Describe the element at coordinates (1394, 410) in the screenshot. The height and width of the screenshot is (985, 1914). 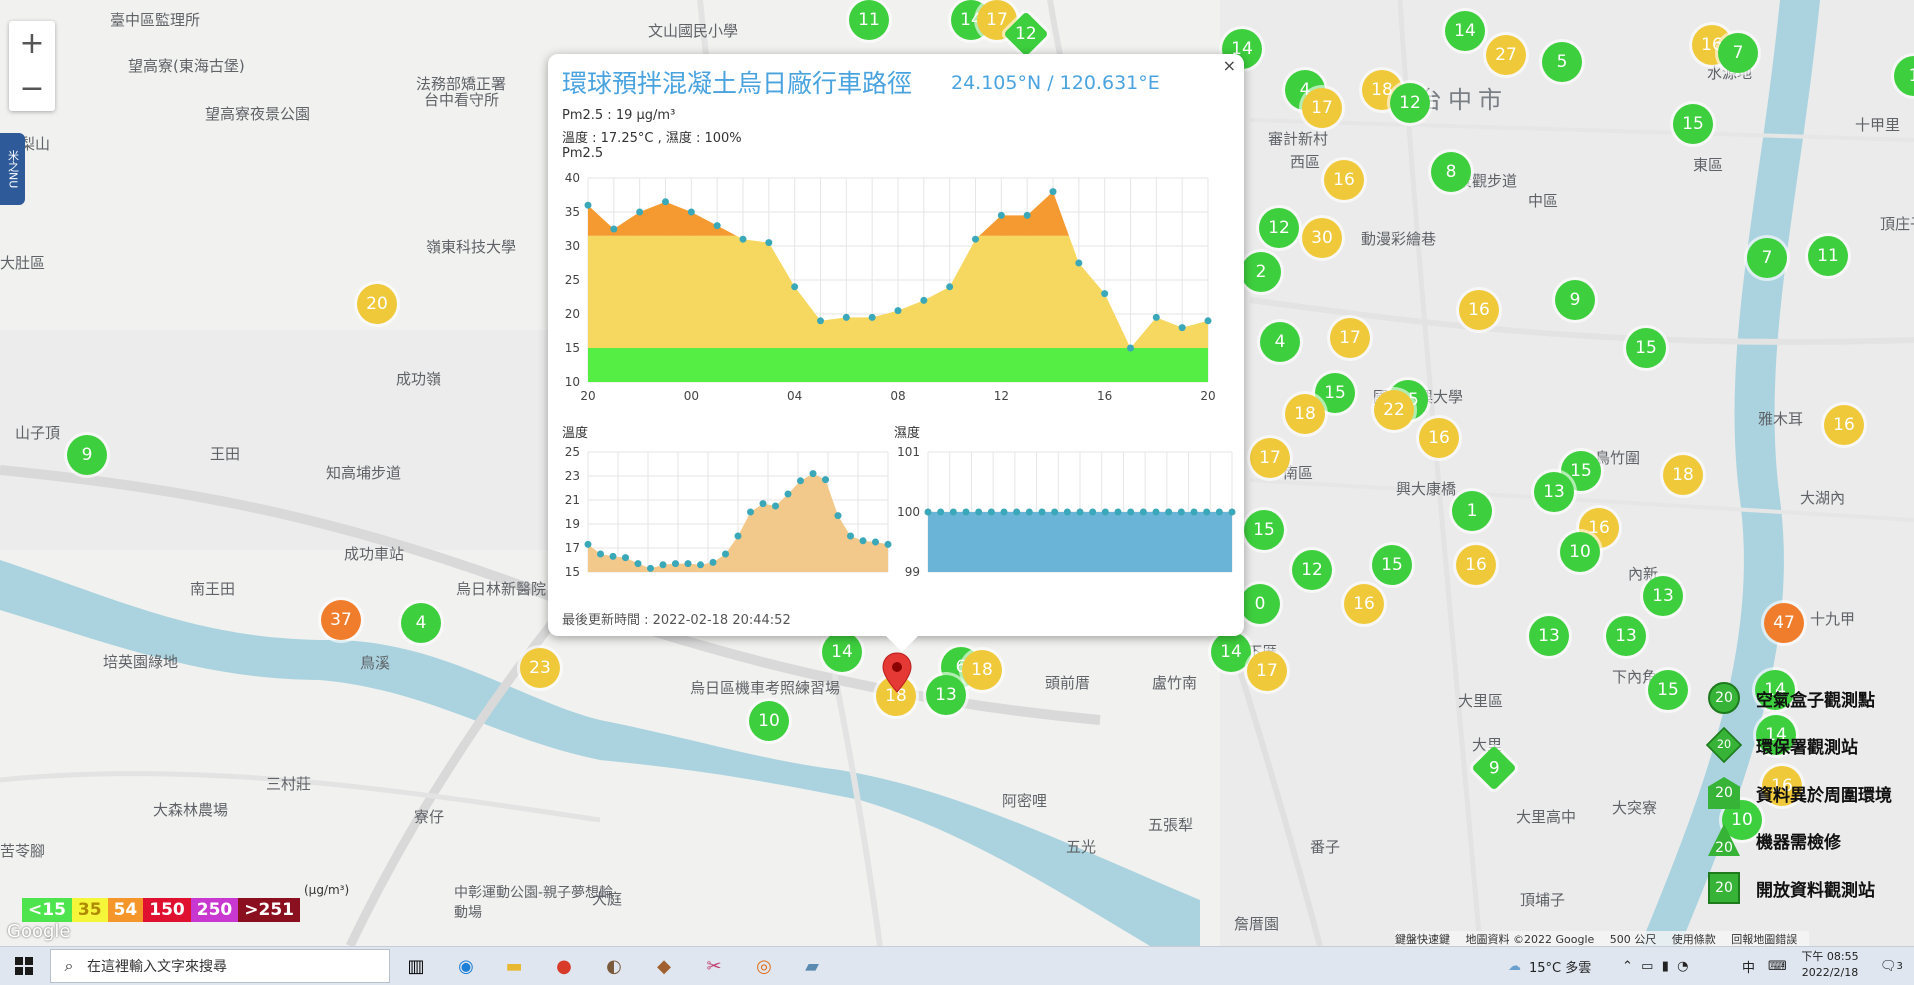
I see `sensor-marker: 22` at that location.